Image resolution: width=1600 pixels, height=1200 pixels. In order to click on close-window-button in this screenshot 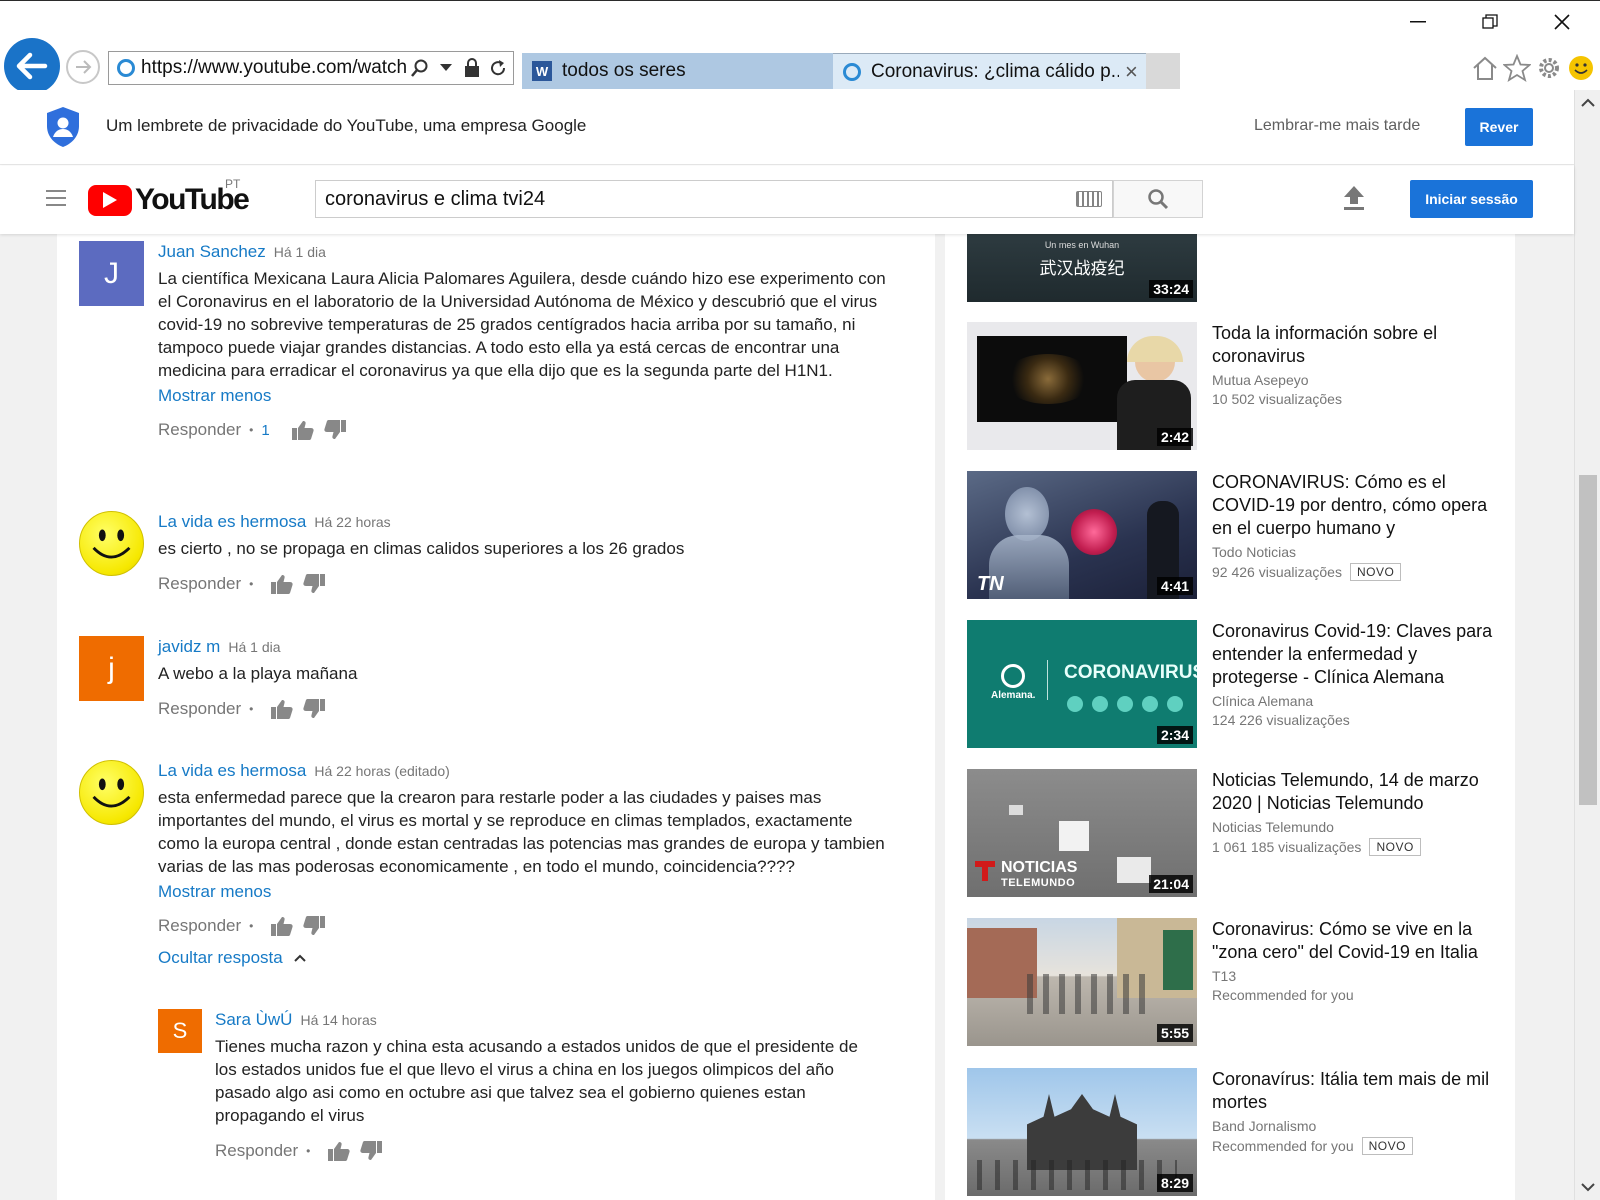, I will do `click(1562, 22)`.